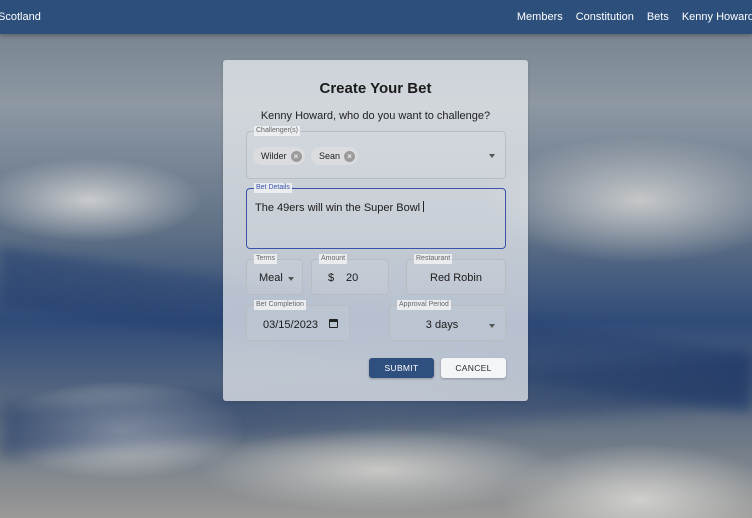 The image size is (752, 518). I want to click on nav-link-user: Kenny Howard, so click(717, 17).